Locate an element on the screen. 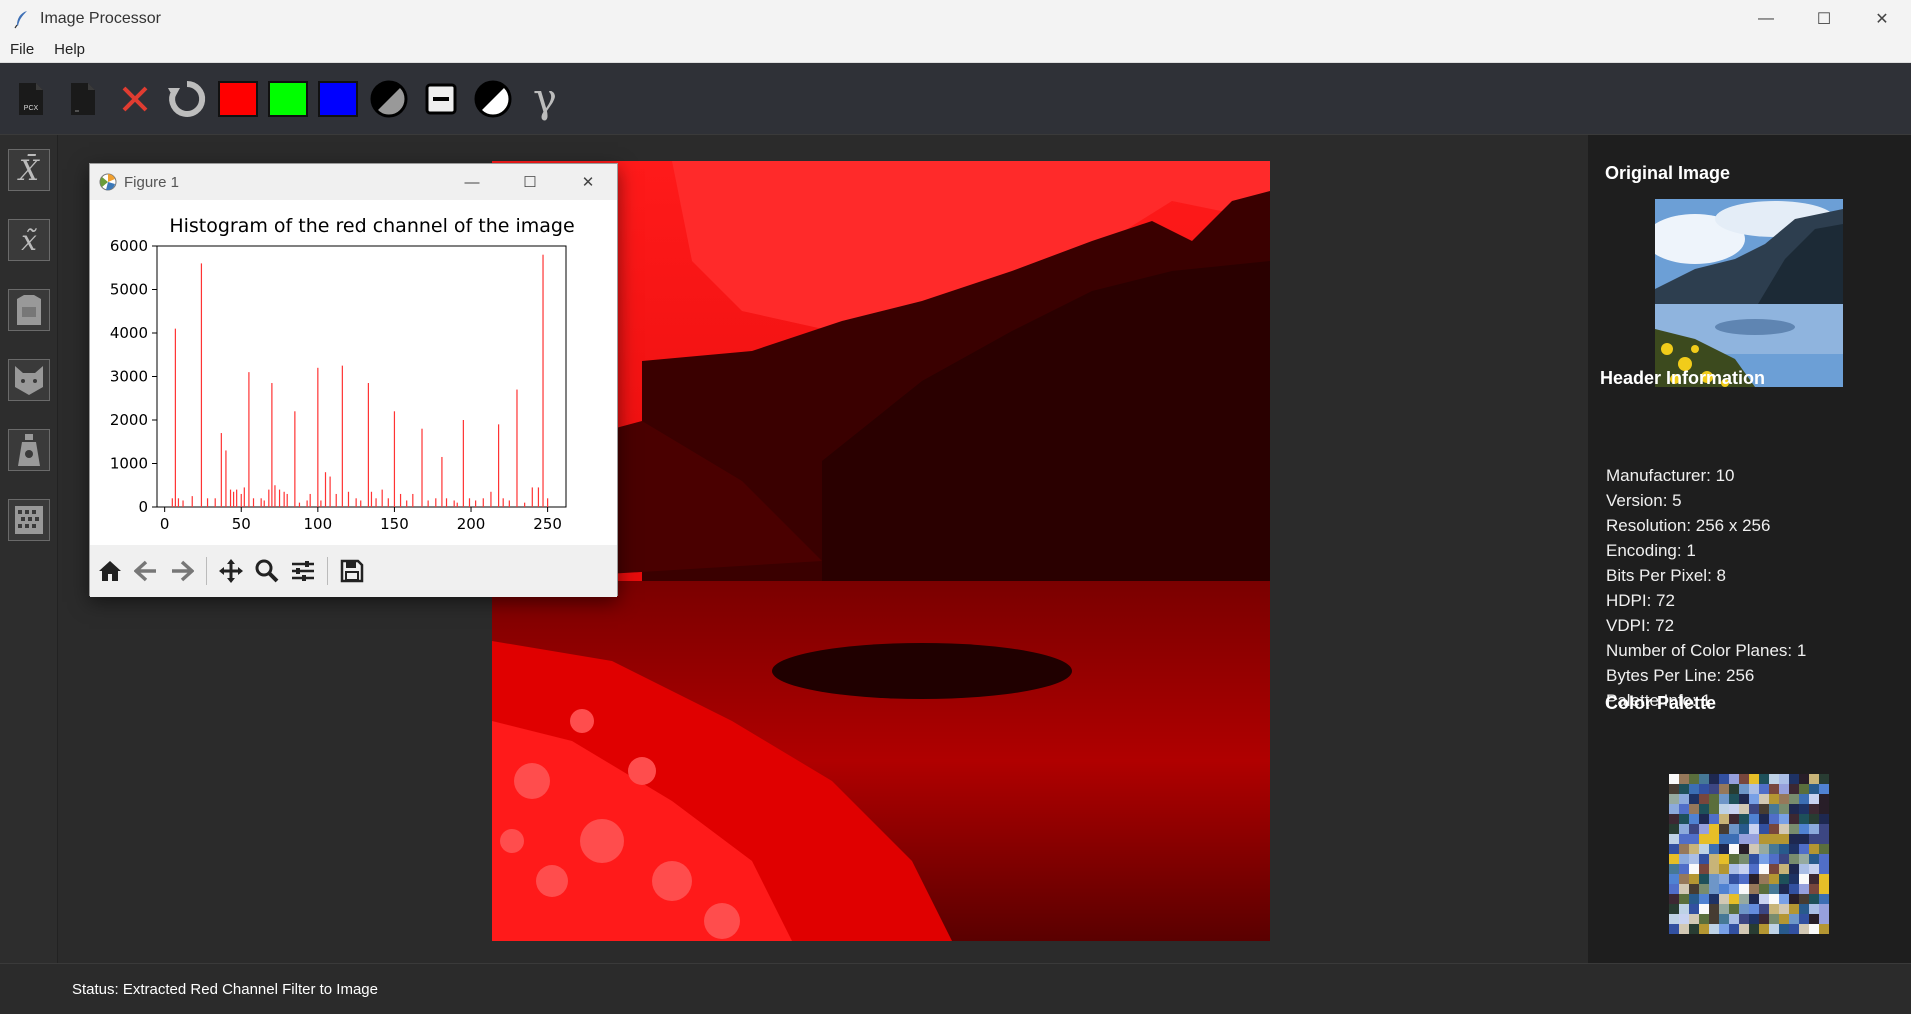 The image size is (1911, 1014). new-file-button is located at coordinates (83, 99).